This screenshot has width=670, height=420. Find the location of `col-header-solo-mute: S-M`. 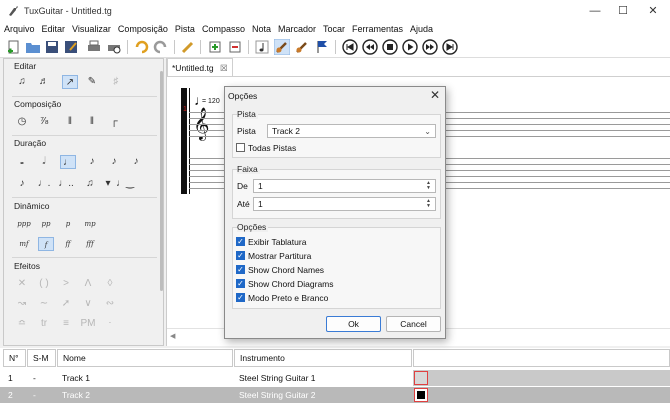

col-header-solo-mute: S-M is located at coordinates (41, 358).